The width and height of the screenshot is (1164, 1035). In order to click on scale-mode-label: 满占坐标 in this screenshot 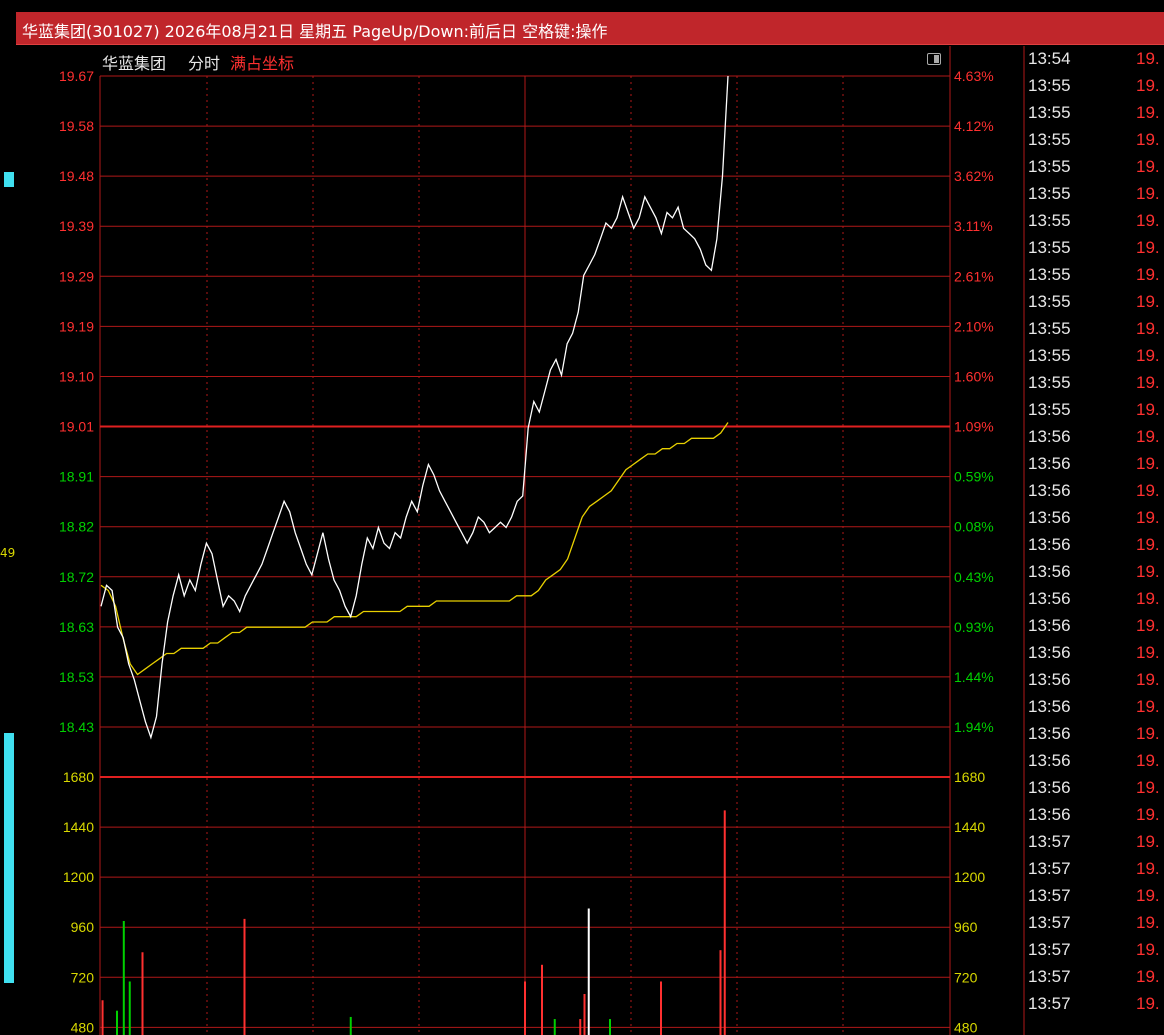, I will do `click(262, 62)`.